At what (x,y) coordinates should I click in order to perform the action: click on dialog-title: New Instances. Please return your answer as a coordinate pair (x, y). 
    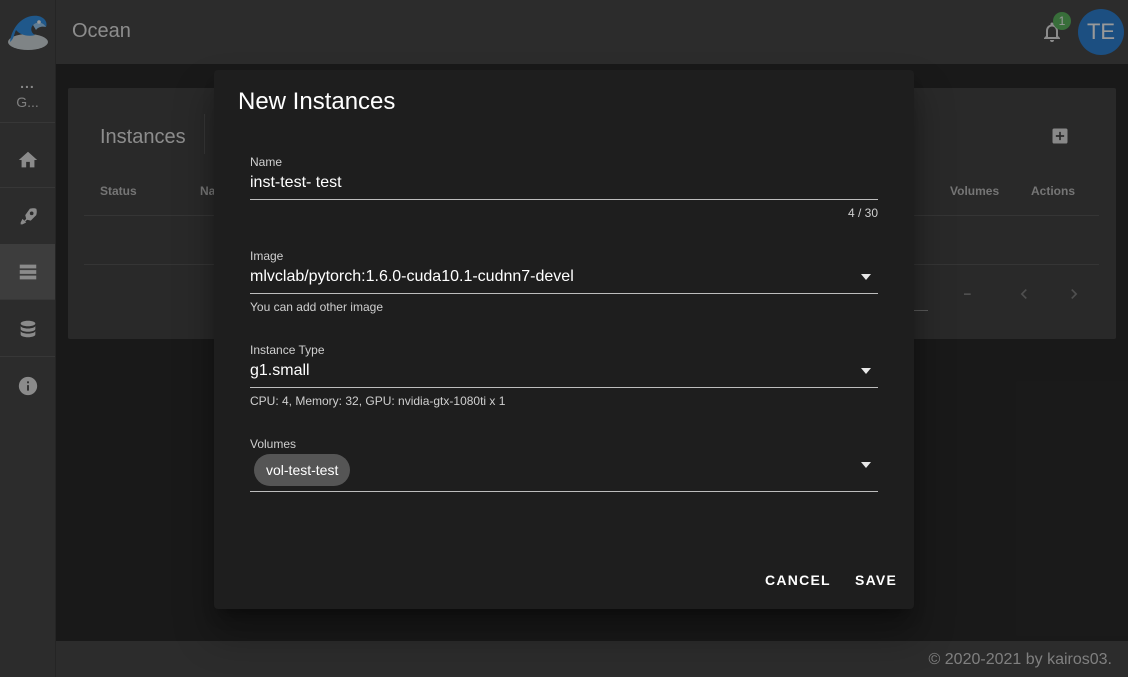
    Looking at the image, I should click on (317, 101).